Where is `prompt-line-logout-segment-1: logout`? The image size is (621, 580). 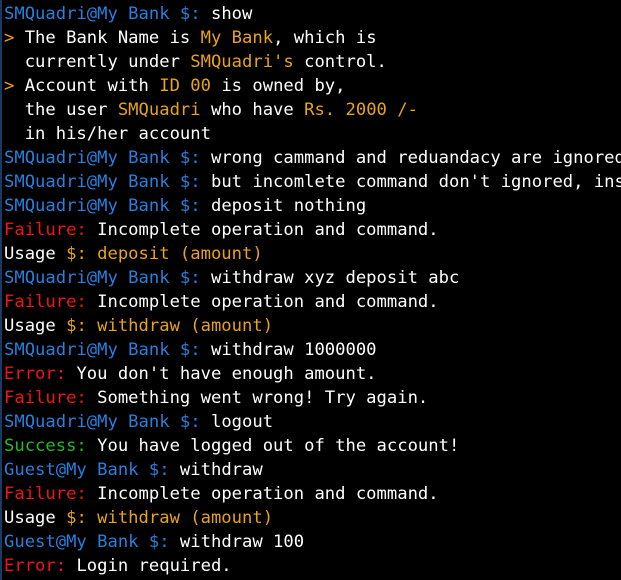
prompt-line-logout-segment-1: logout is located at coordinates (242, 422).